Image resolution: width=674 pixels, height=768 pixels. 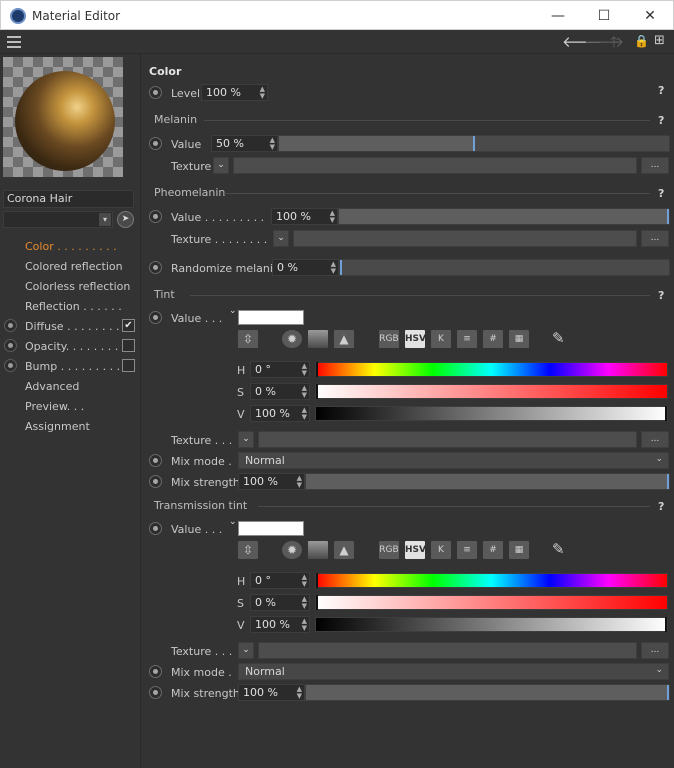 I want to click on minimize-button: —, so click(x=558, y=16).